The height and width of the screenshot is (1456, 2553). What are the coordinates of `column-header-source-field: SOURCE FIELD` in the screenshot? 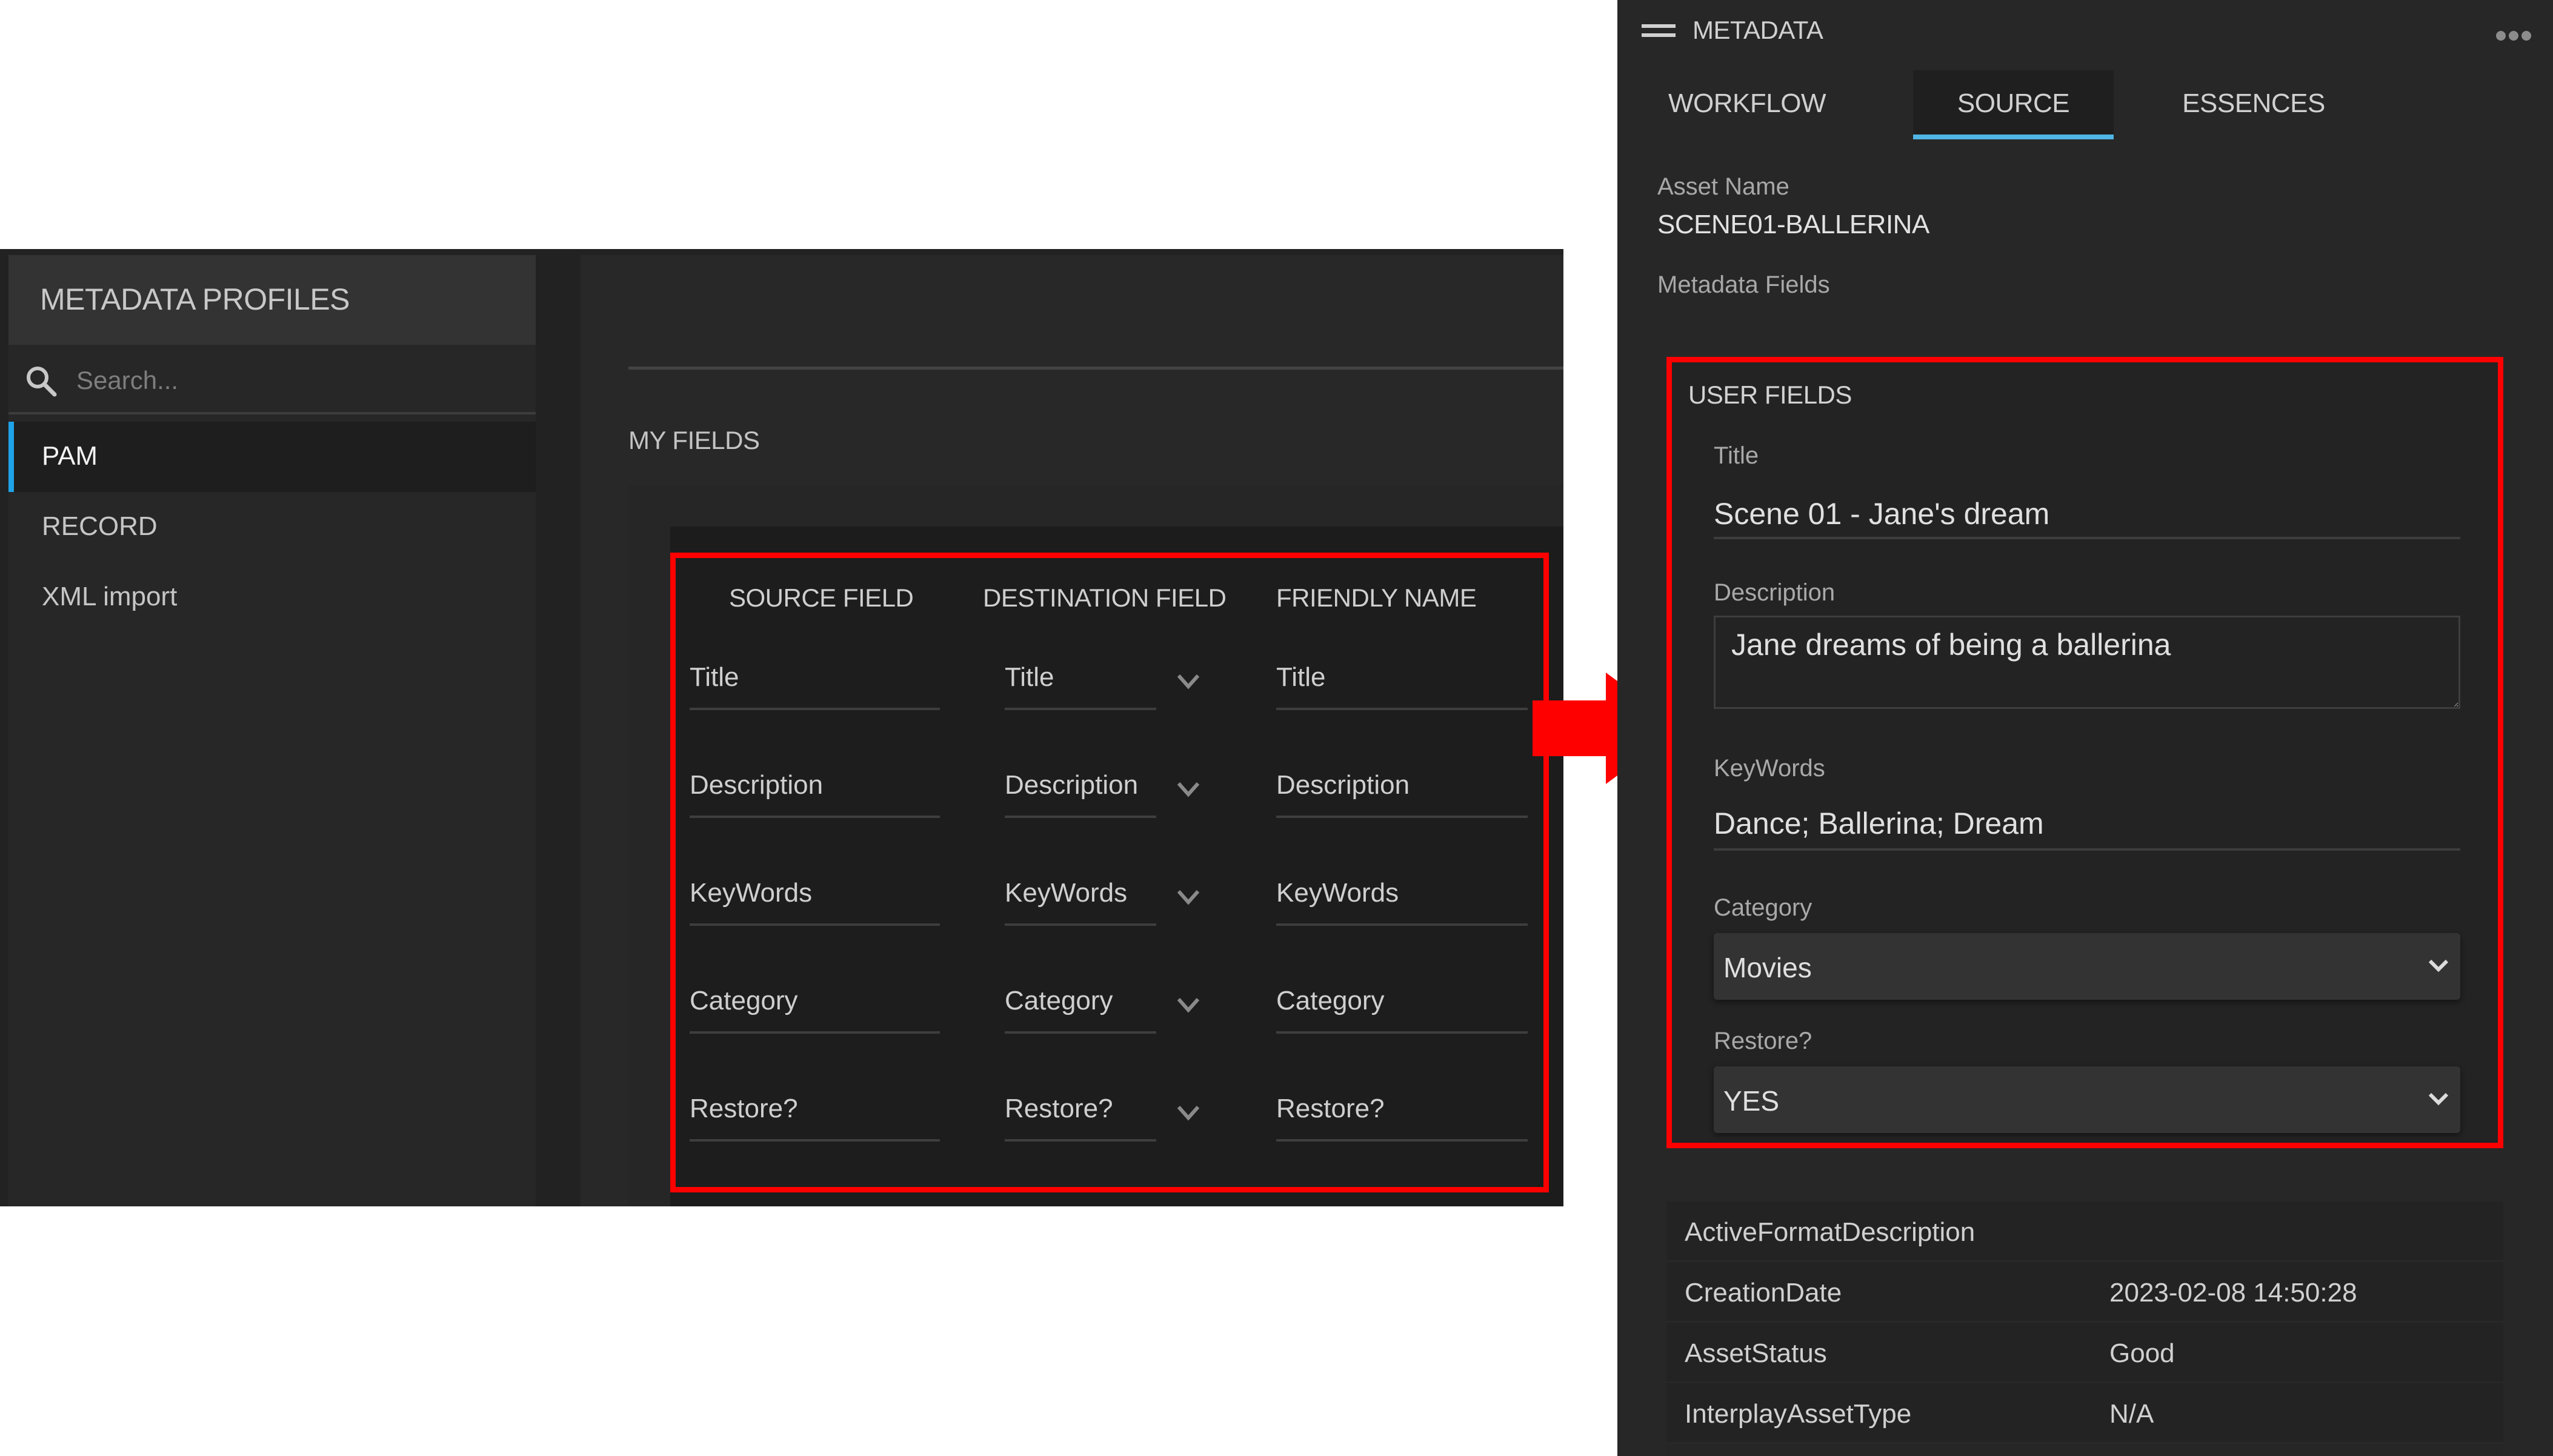 It's located at (822, 597).